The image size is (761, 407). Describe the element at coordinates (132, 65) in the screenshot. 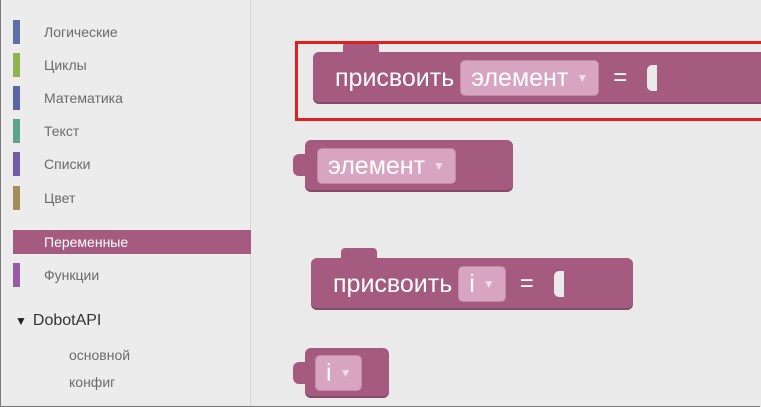

I see `category-loops: Циклы` at that location.